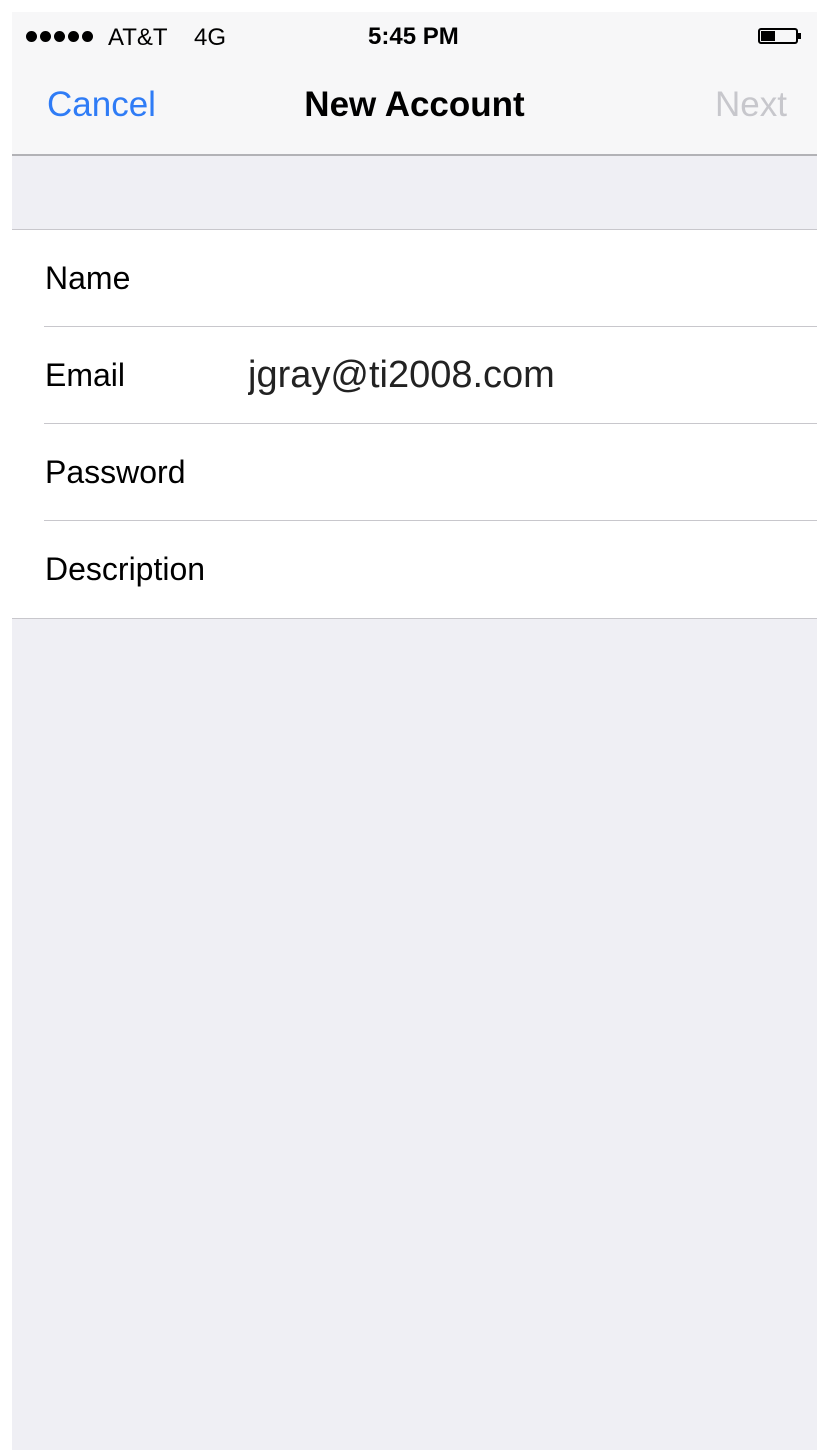 The width and height of the screenshot is (817, 1450). I want to click on battery-icon, so click(780, 37).